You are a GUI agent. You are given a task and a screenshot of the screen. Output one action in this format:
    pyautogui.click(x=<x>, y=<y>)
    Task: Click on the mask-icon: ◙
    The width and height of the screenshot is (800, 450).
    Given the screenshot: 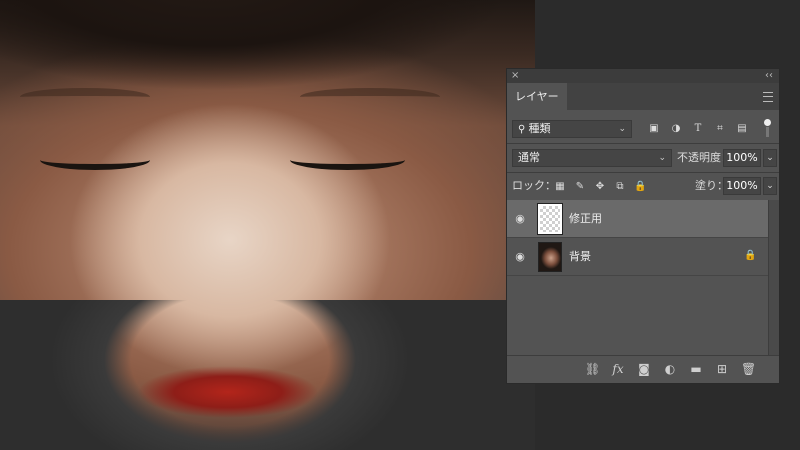 What is the action you would take?
    pyautogui.click(x=644, y=369)
    